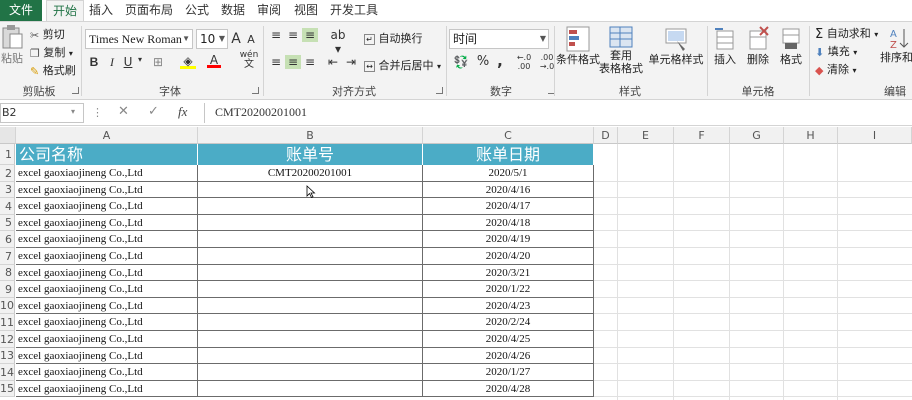 This screenshot has width=912, height=400. I want to click on align-middle-icon: ≡, so click(293, 35).